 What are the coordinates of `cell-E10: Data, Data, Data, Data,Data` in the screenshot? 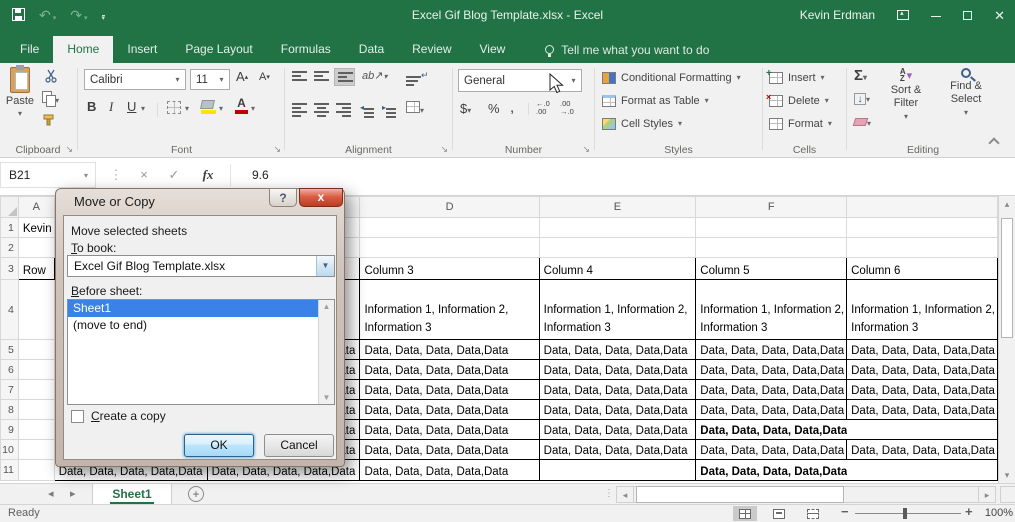 It's located at (617, 449).